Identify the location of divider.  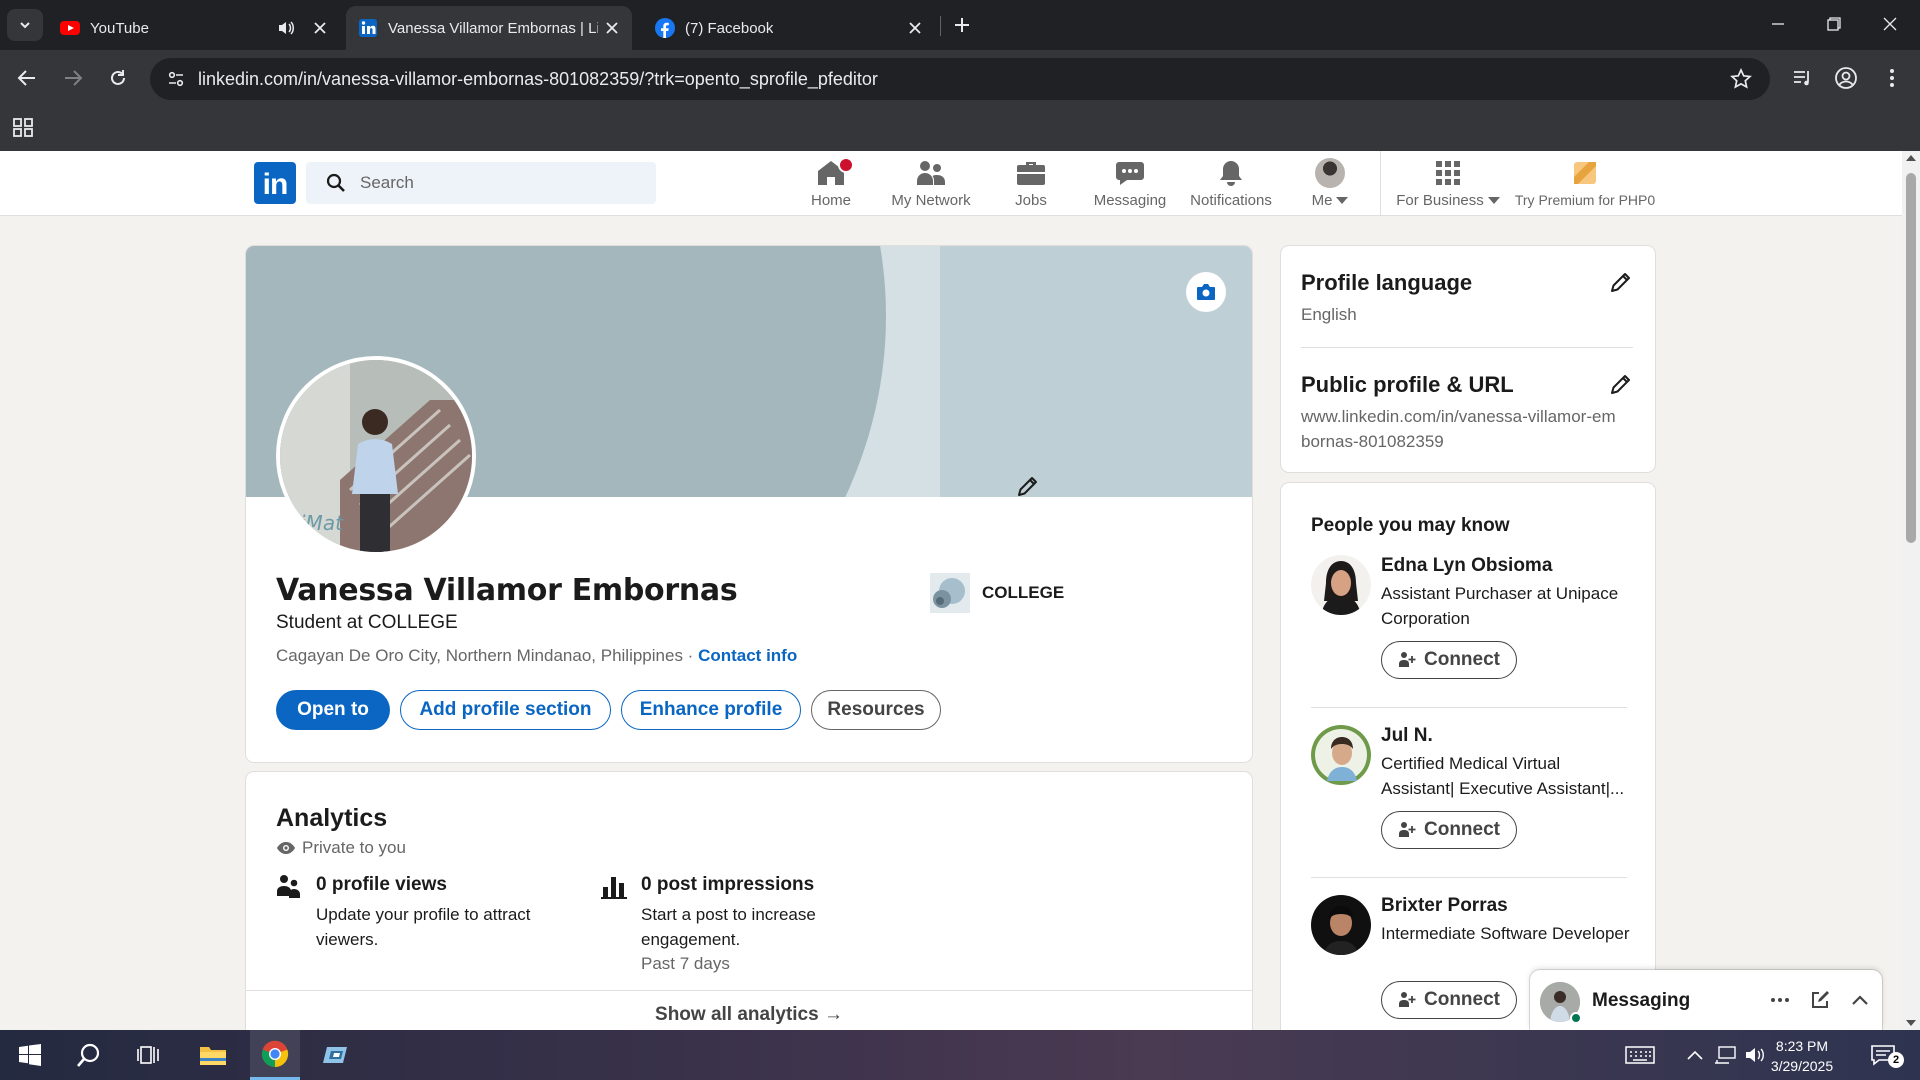
(1469, 707).